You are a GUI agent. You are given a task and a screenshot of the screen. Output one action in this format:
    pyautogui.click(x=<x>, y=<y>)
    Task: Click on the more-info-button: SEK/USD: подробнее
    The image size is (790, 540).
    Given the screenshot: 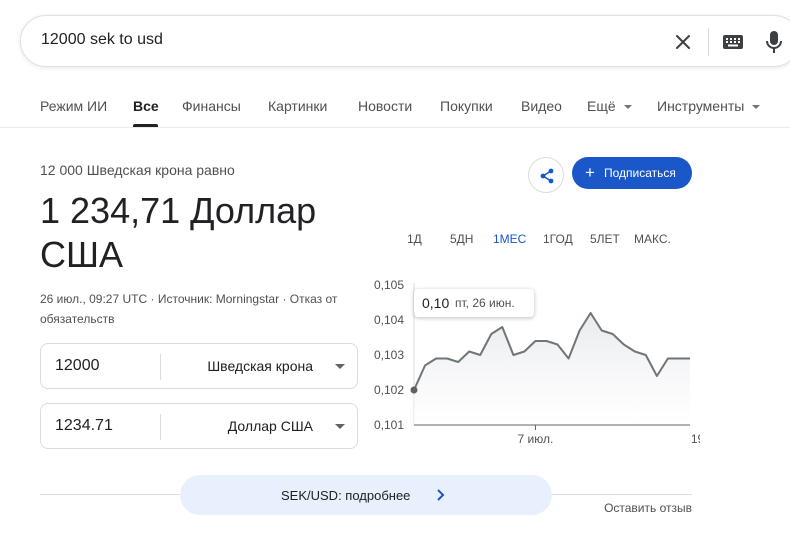 What is the action you would take?
    pyautogui.click(x=366, y=495)
    